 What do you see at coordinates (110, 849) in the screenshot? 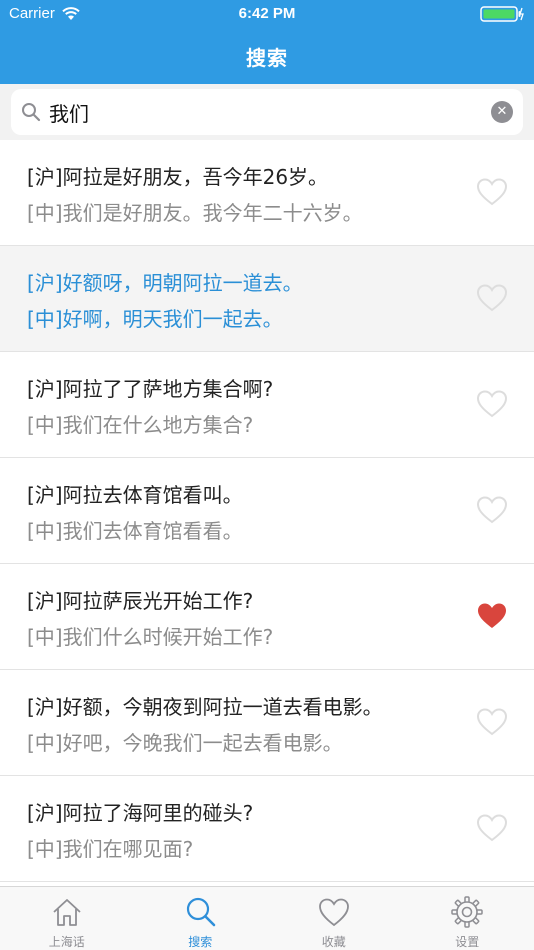
I see `mandarin-text: [中]我们在哪见面?` at bounding box center [110, 849].